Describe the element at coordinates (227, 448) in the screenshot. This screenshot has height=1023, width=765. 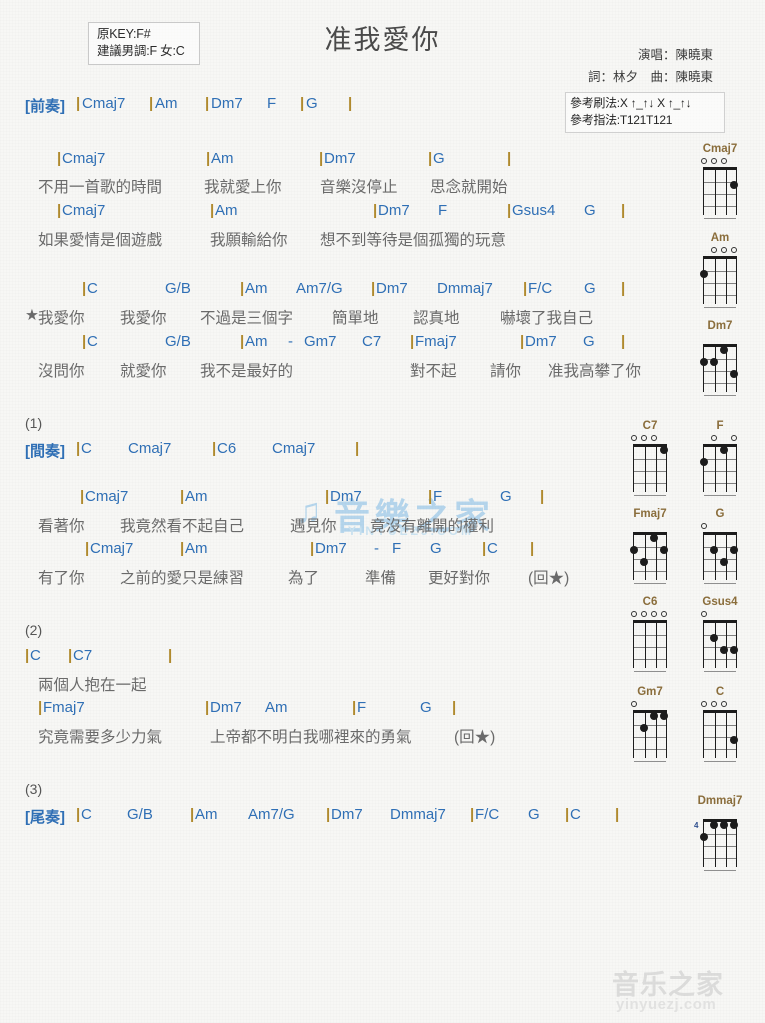
I see `chord-token: C6` at that location.